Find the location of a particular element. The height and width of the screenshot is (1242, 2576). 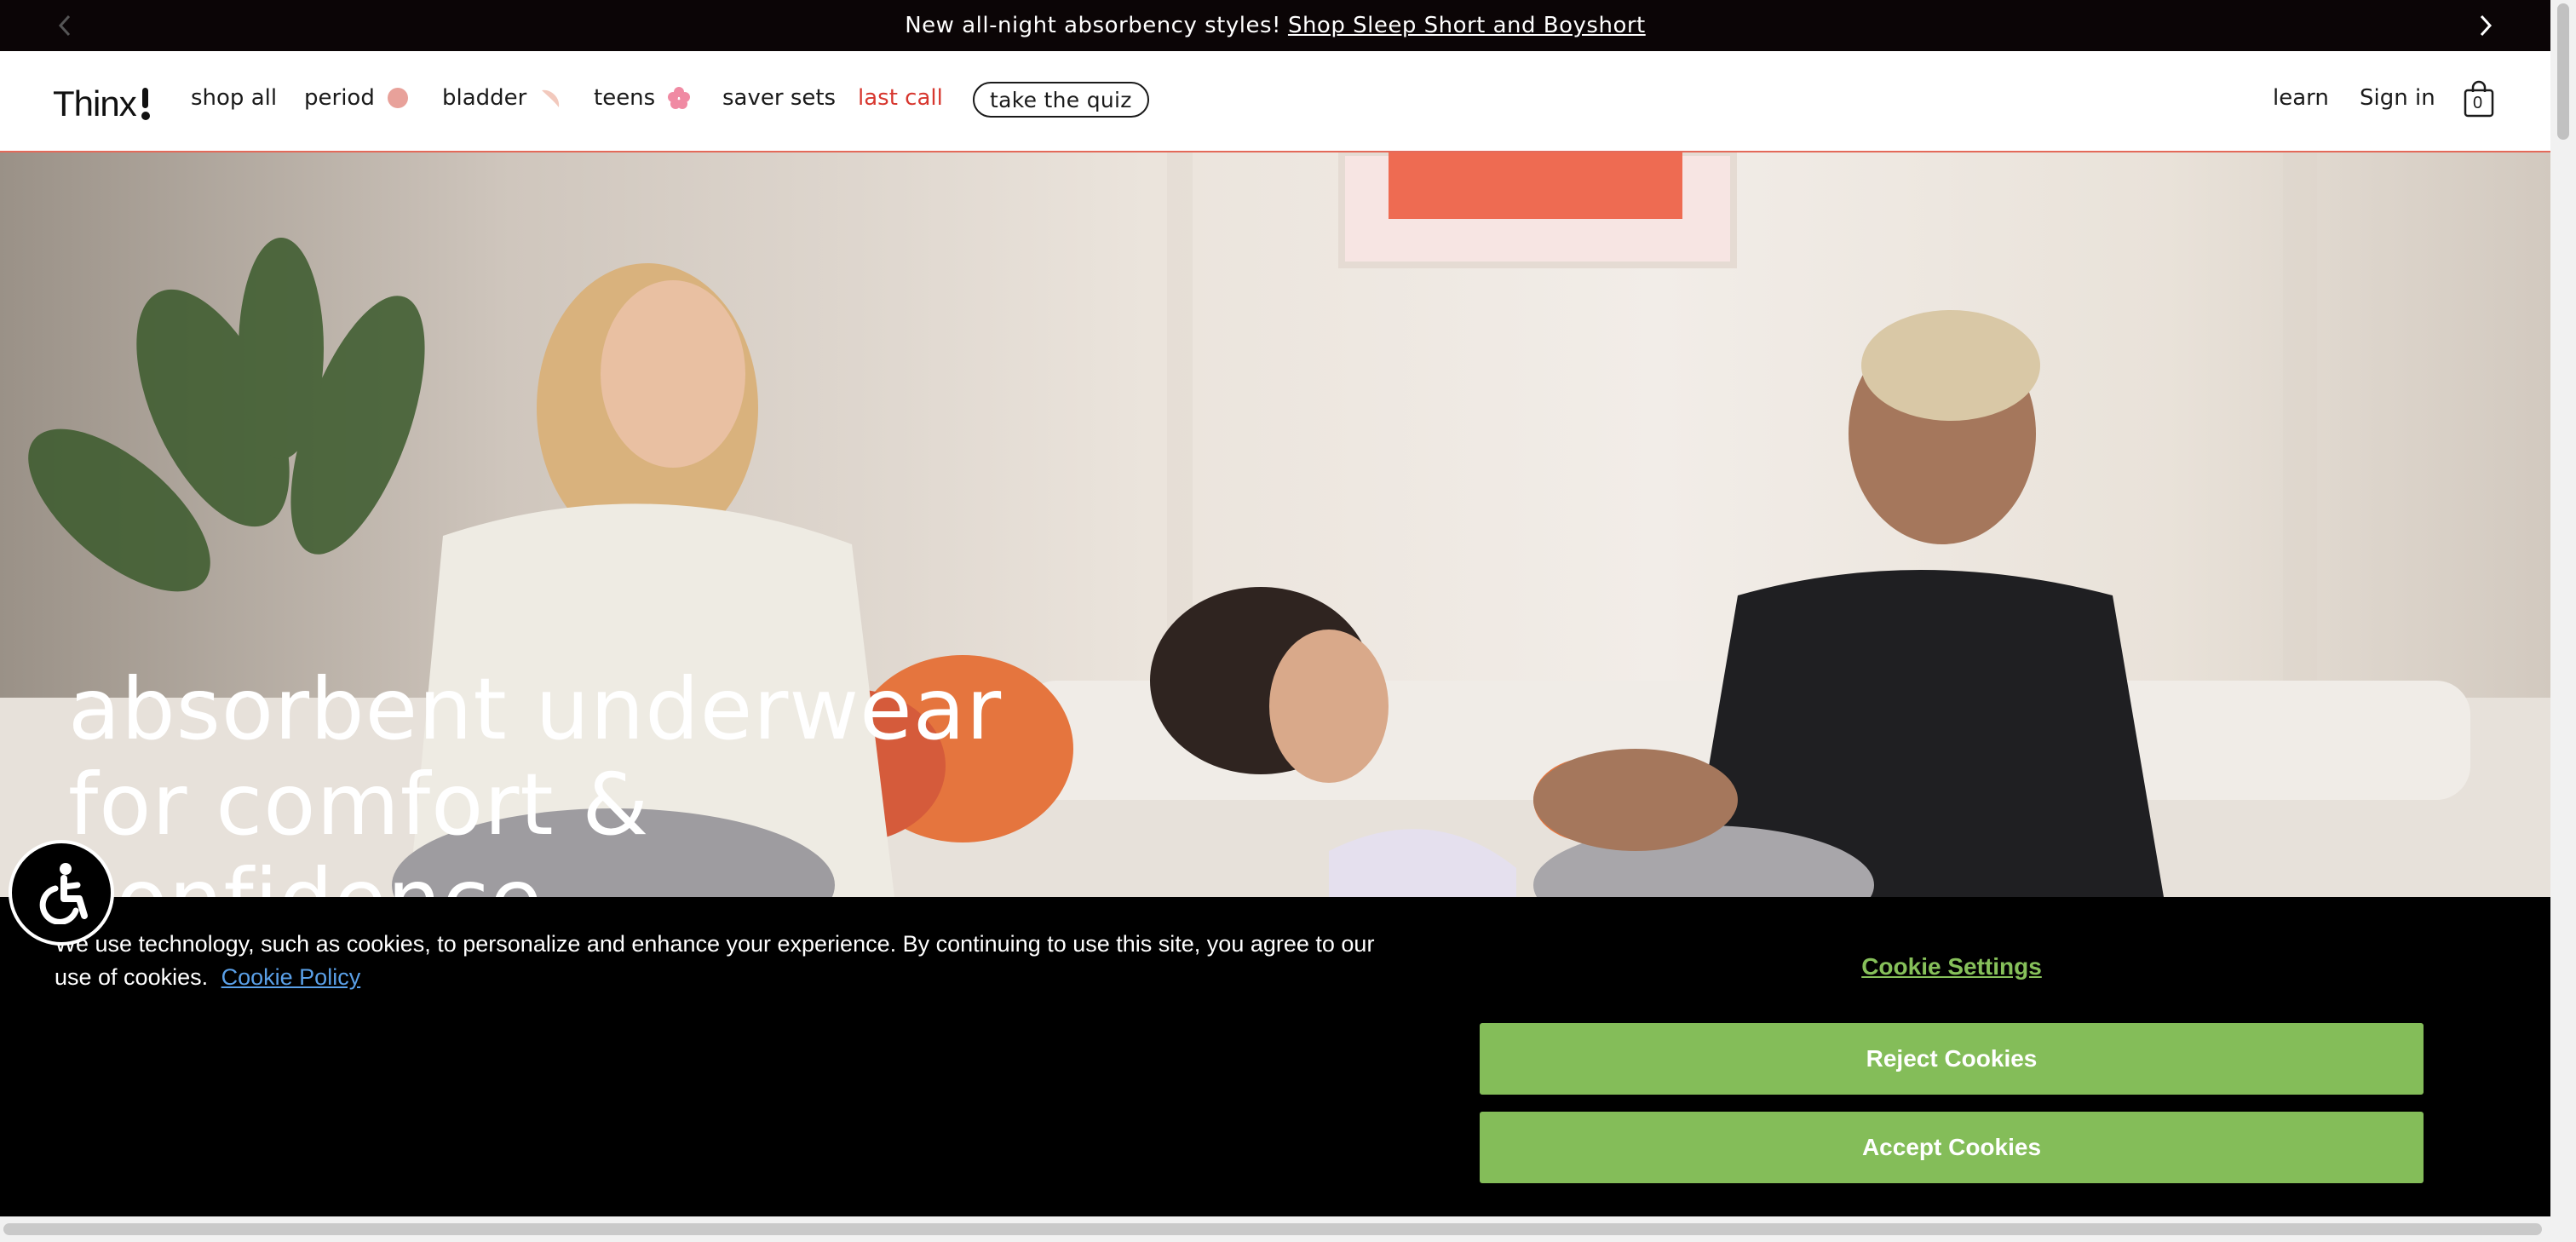

prev-announcement-button is located at coordinates (64, 26).